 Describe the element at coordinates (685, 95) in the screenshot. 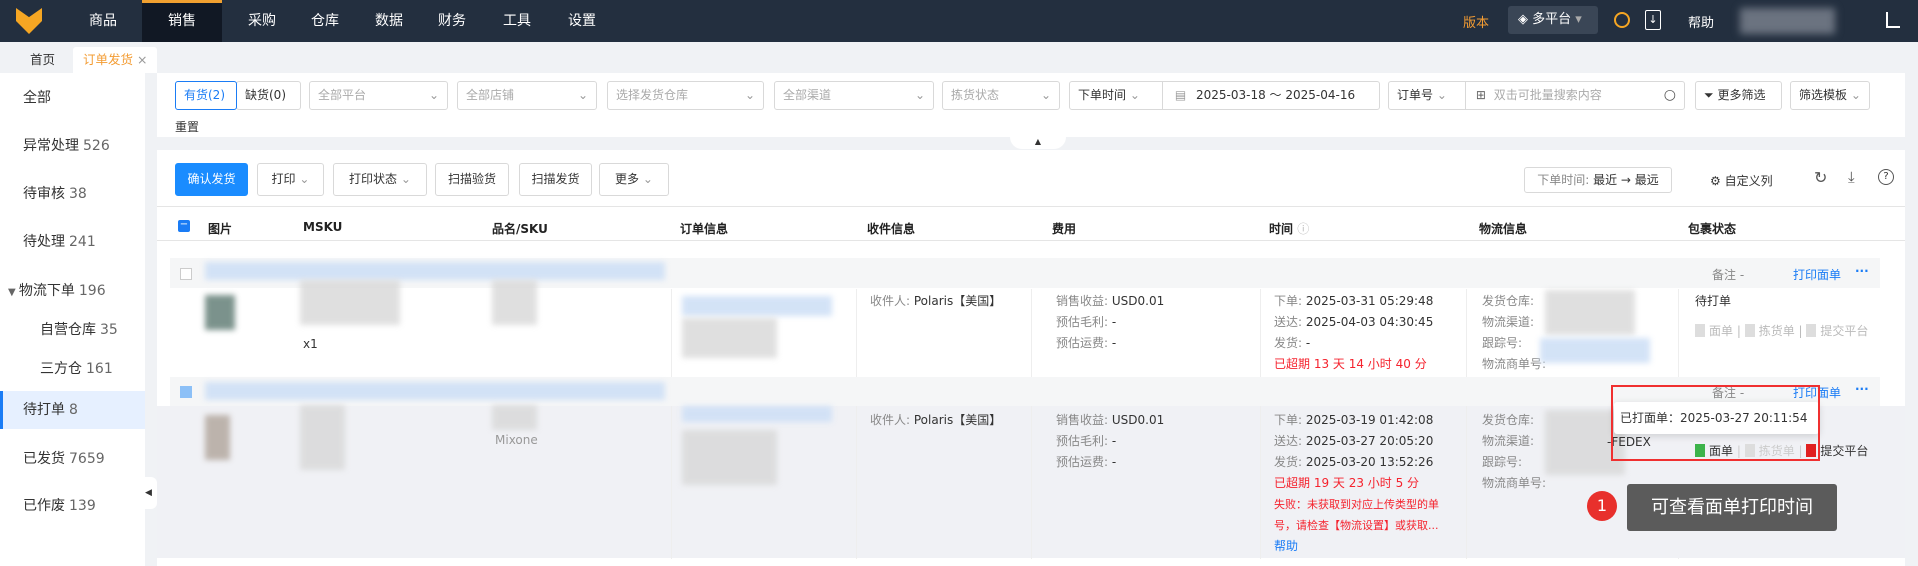

I see `warehouse-select: 选择发货仓库 ⌄` at that location.